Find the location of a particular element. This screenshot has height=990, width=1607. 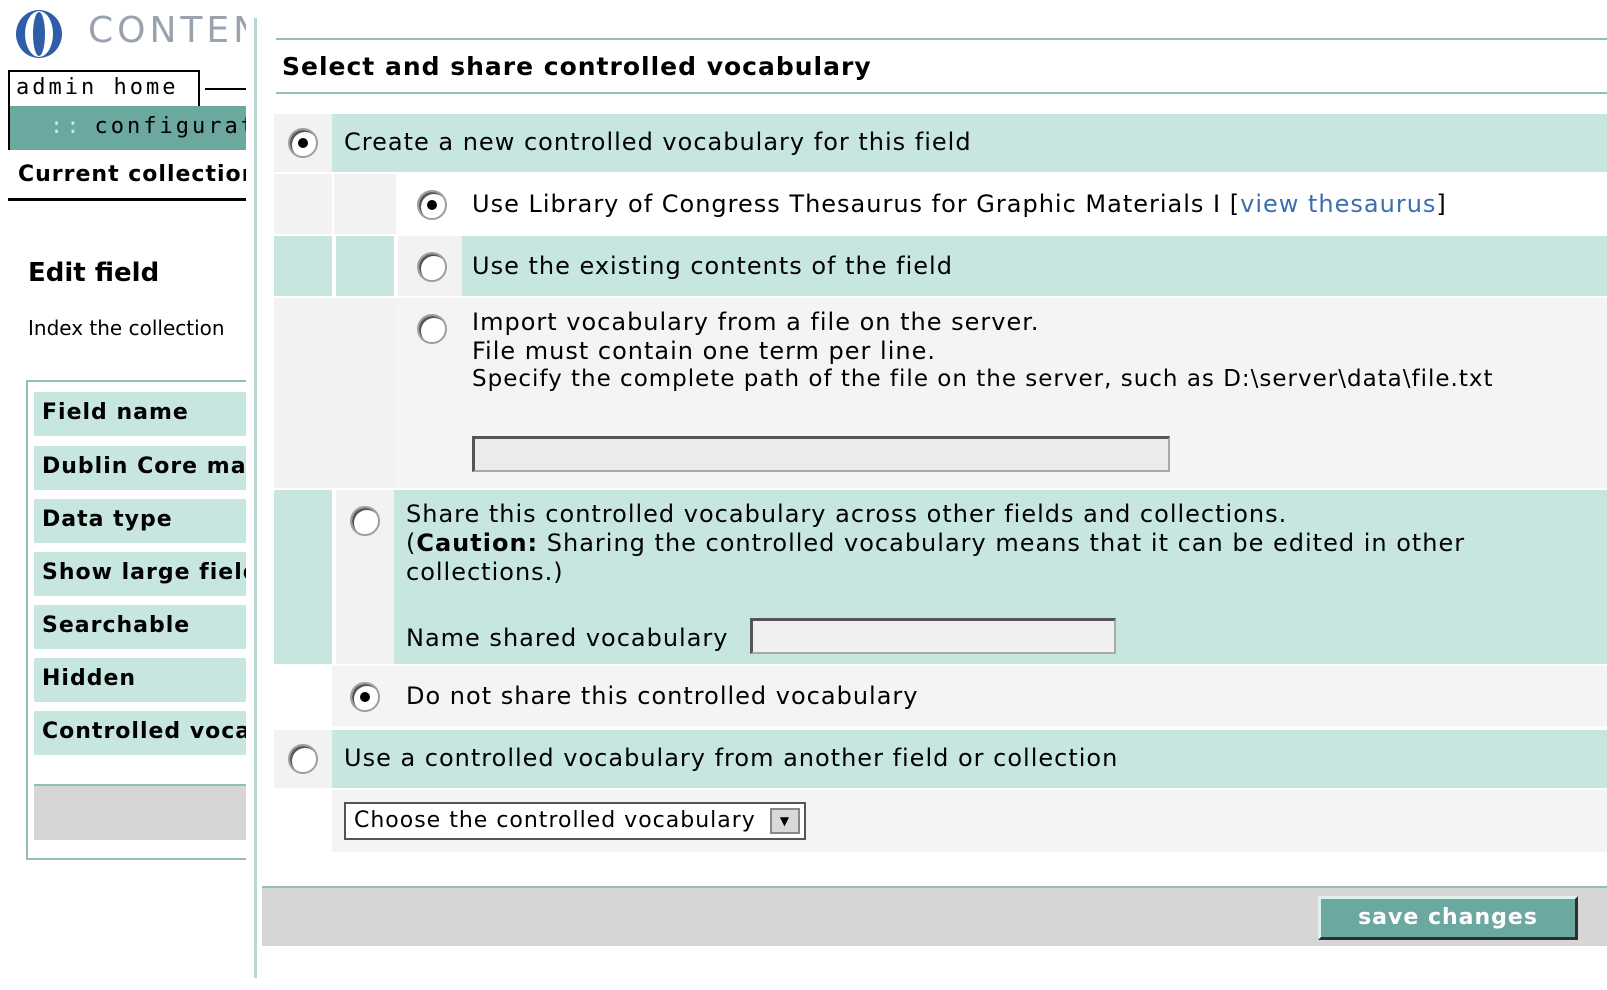

panel-divider is located at coordinates (255, 498).